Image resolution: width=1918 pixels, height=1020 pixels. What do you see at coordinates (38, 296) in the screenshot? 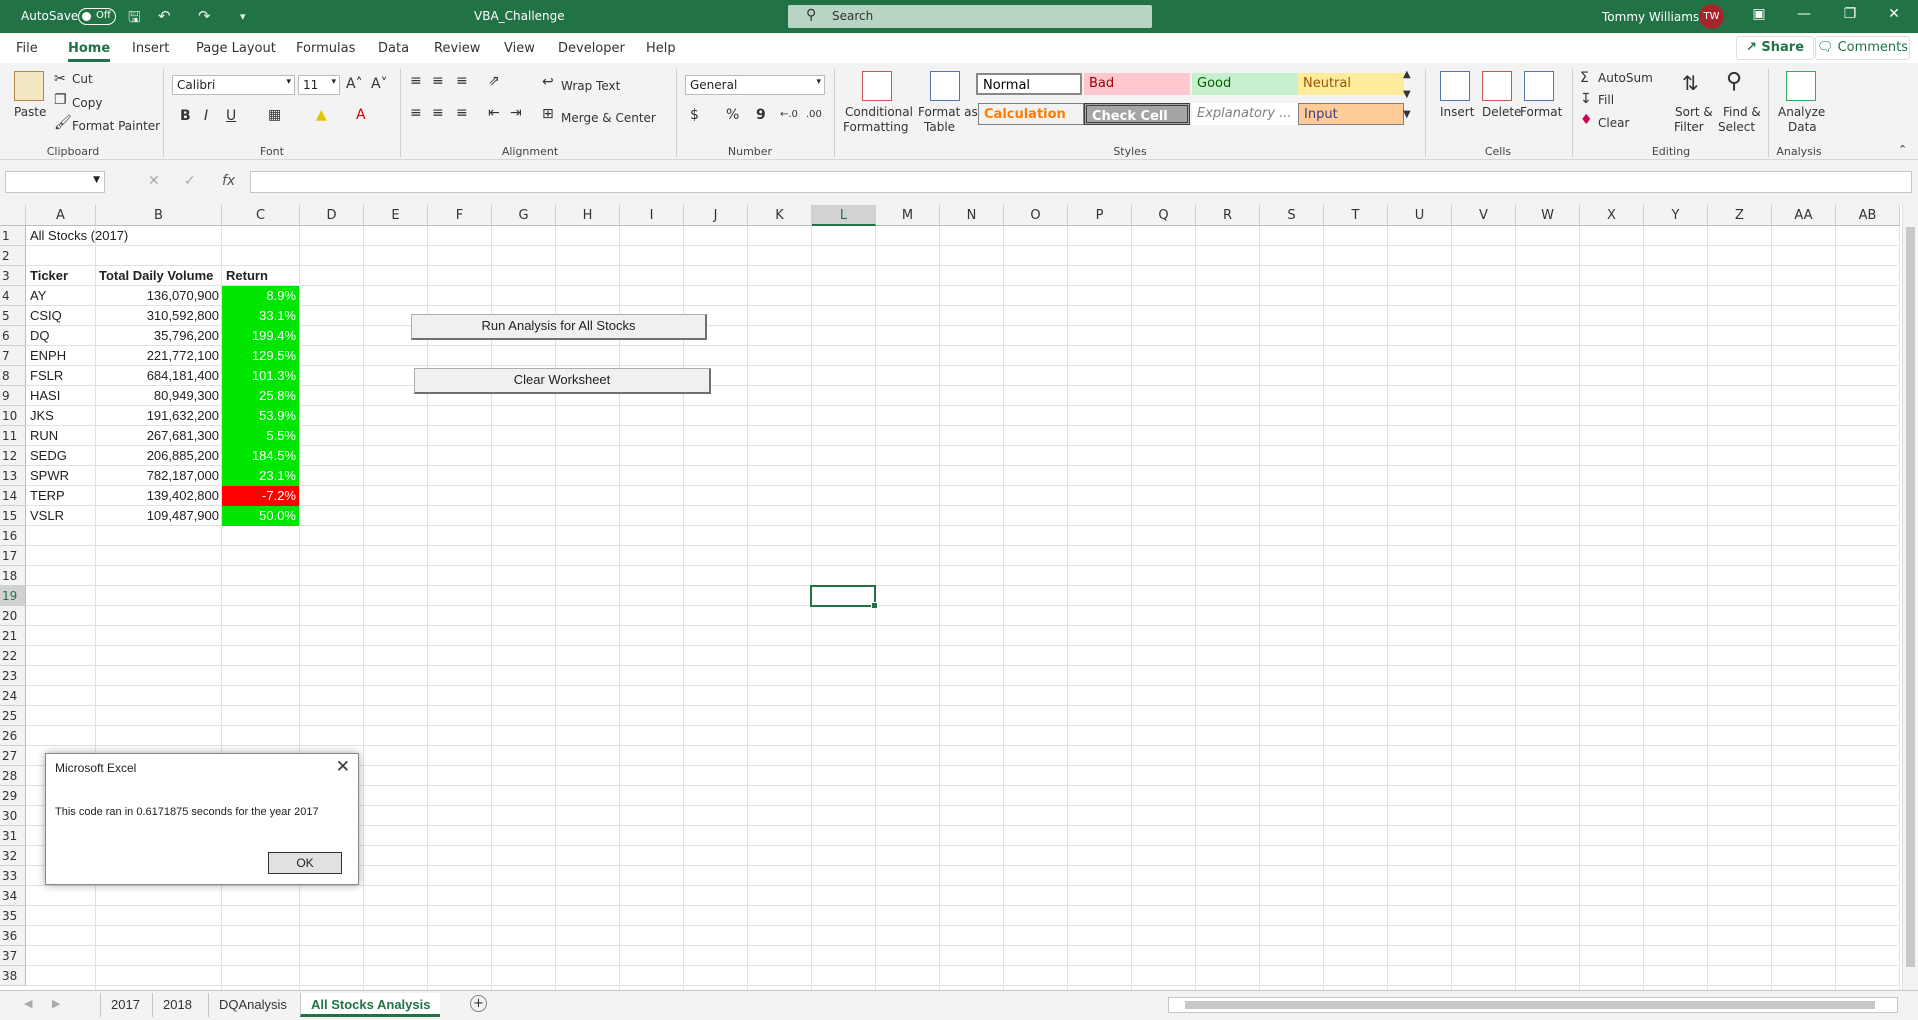
I see `ticker-cell: AY` at bounding box center [38, 296].